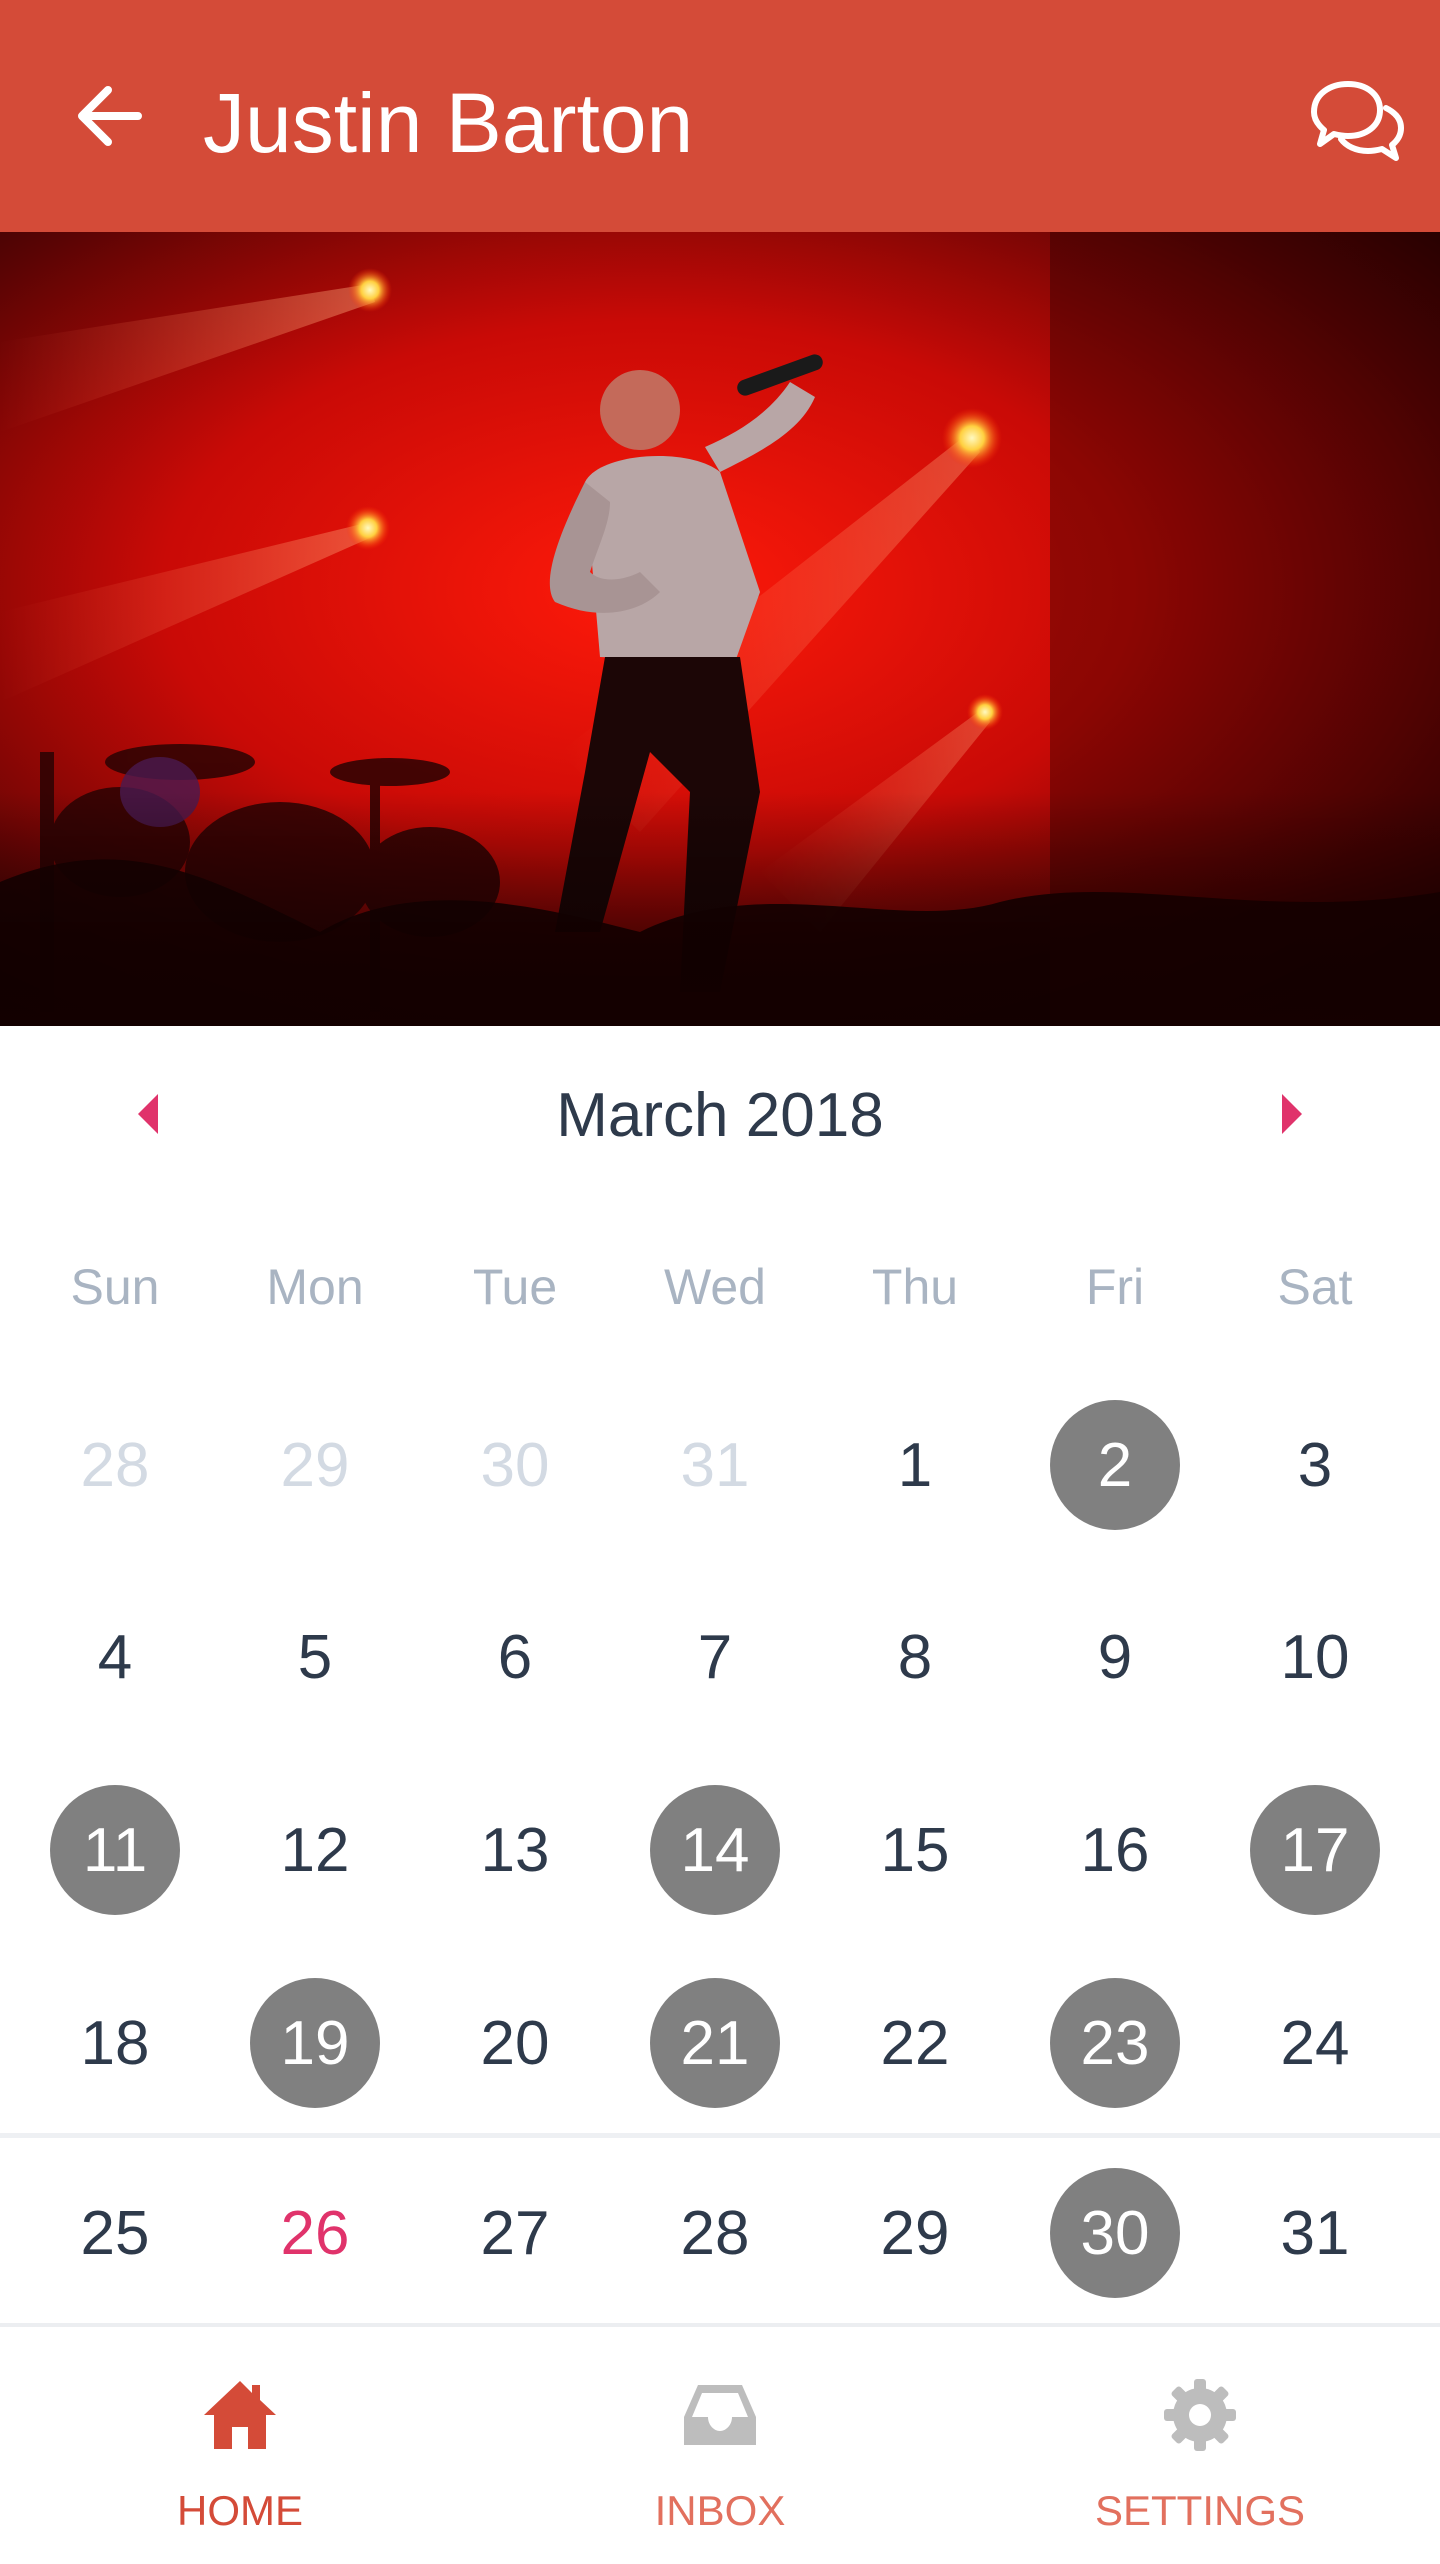 The height and width of the screenshot is (2564, 1440). What do you see at coordinates (1200, 2415) in the screenshot?
I see `gear-icon` at bounding box center [1200, 2415].